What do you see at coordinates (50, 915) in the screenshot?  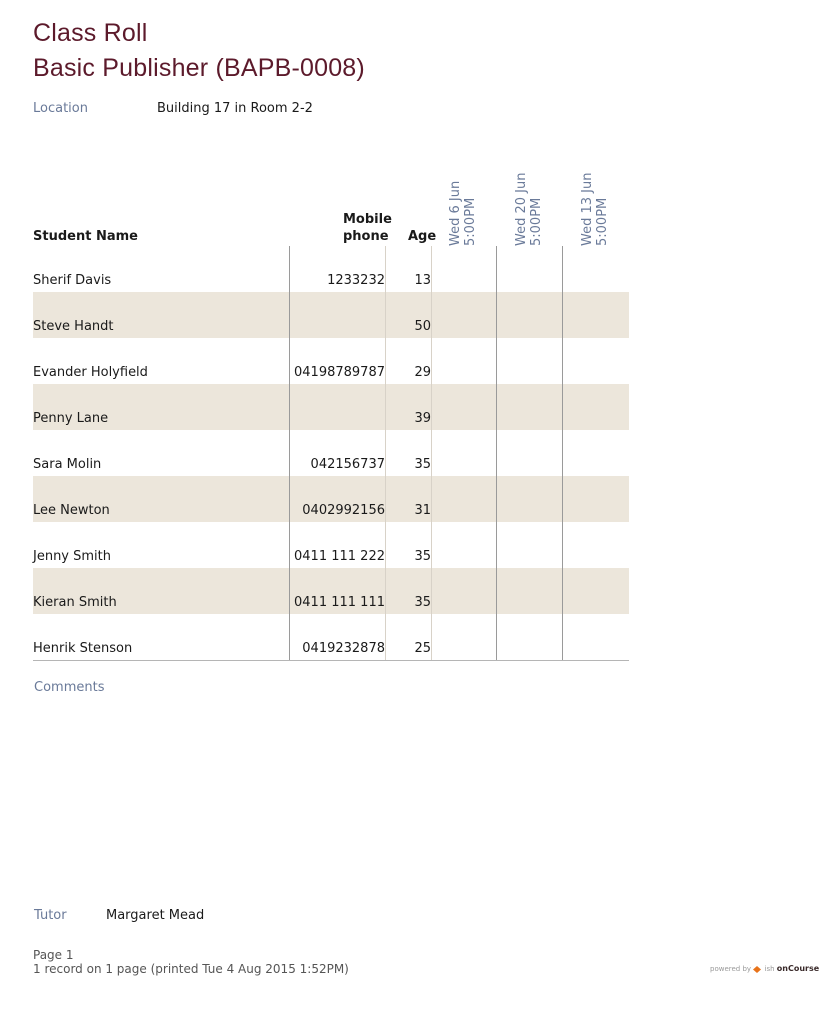 I see `tutor-label: Tutor` at bounding box center [50, 915].